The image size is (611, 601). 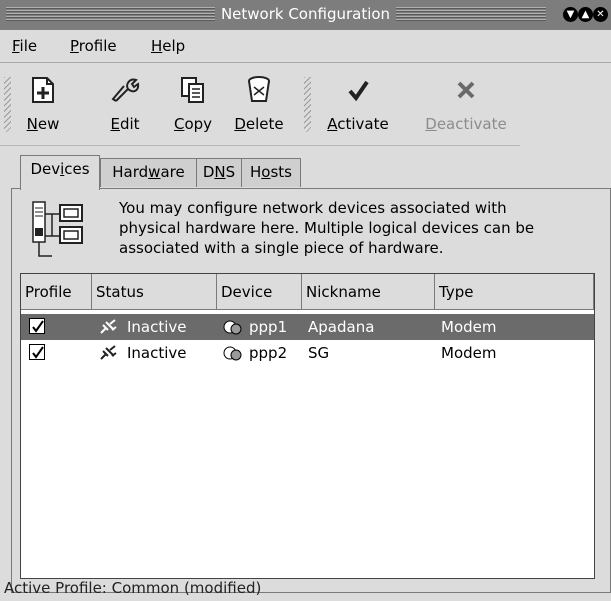 What do you see at coordinates (56, 292) in the screenshot?
I see `column-header-profile: Profile` at bounding box center [56, 292].